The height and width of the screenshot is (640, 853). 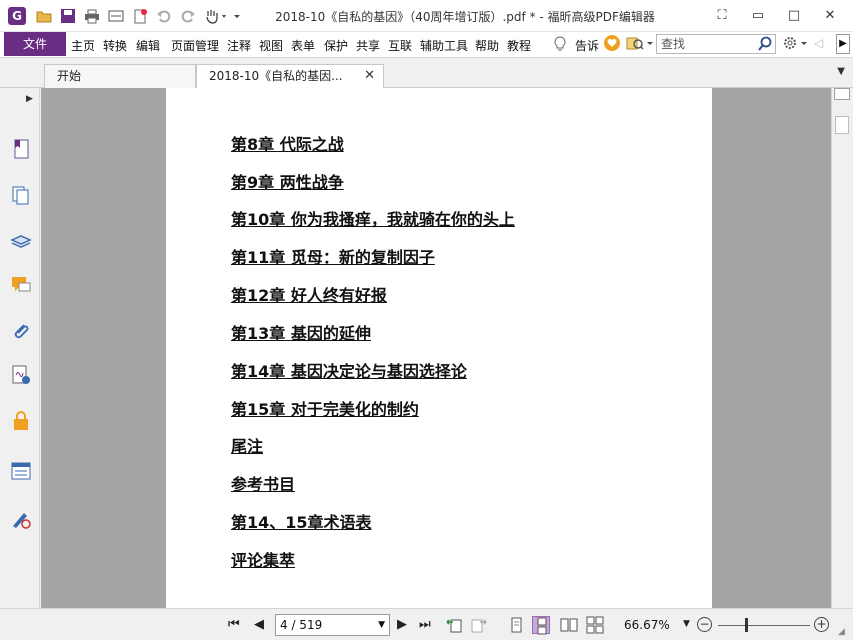 I want to click on restore-layout-icon: ⛶, so click(x=722, y=16).